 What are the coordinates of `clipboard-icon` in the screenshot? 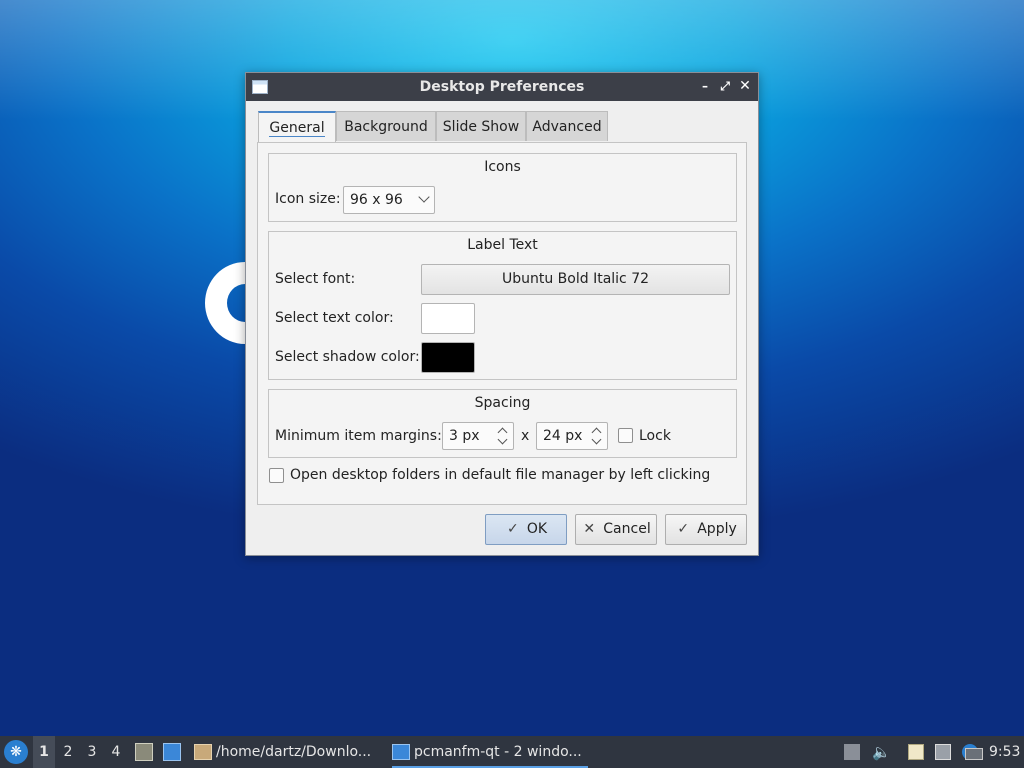 It's located at (916, 752).